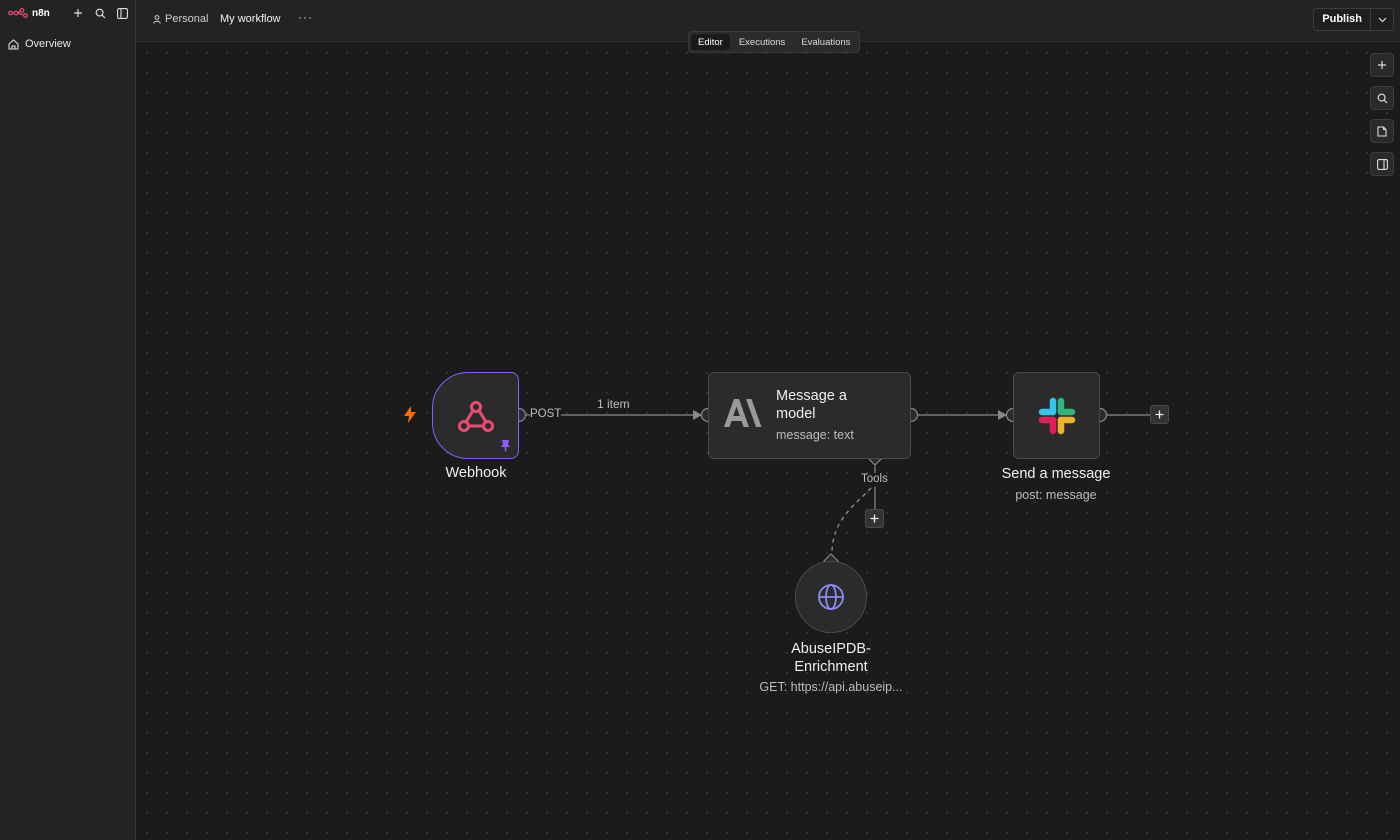 Image resolution: width=1400 pixels, height=840 pixels. What do you see at coordinates (69, 13) in the screenshot?
I see `sidebar-header: n8n` at bounding box center [69, 13].